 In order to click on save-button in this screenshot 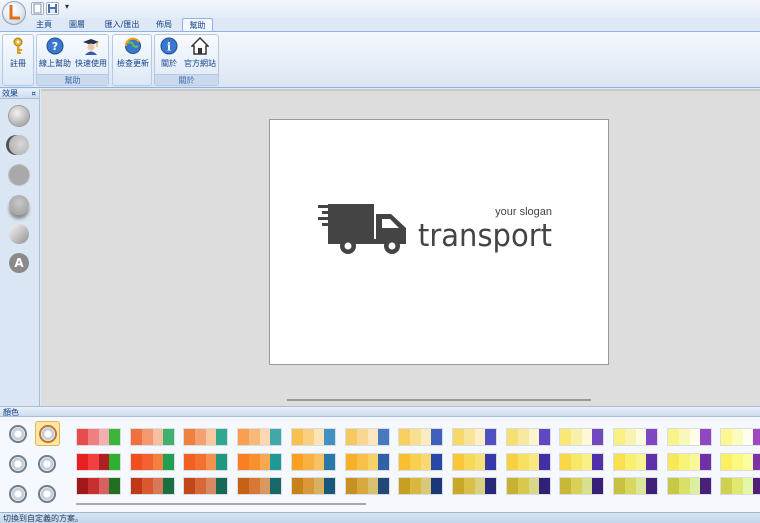, I will do `click(52, 8)`.